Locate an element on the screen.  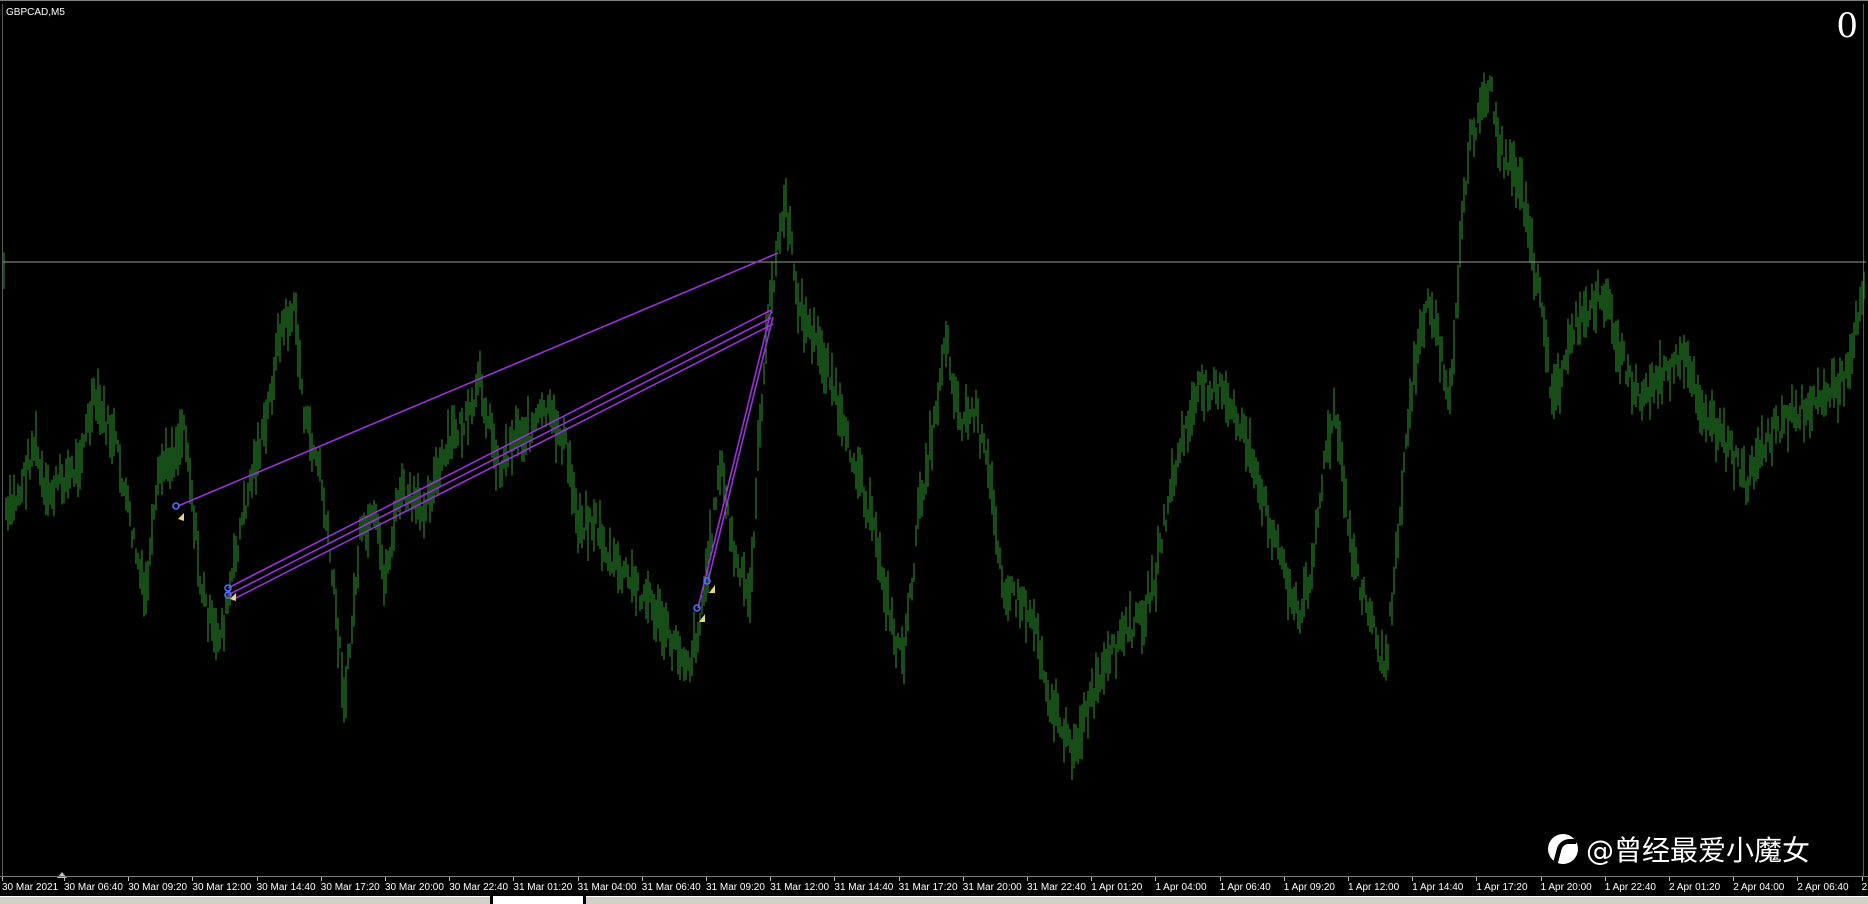
corner-indicator-value: 0 is located at coordinates (1847, 26).